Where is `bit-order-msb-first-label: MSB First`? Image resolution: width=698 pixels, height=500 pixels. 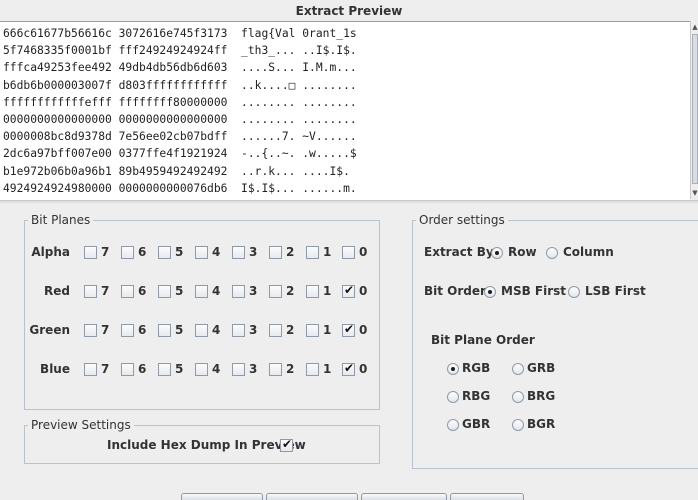 bit-order-msb-first-label: MSB First is located at coordinates (534, 291).